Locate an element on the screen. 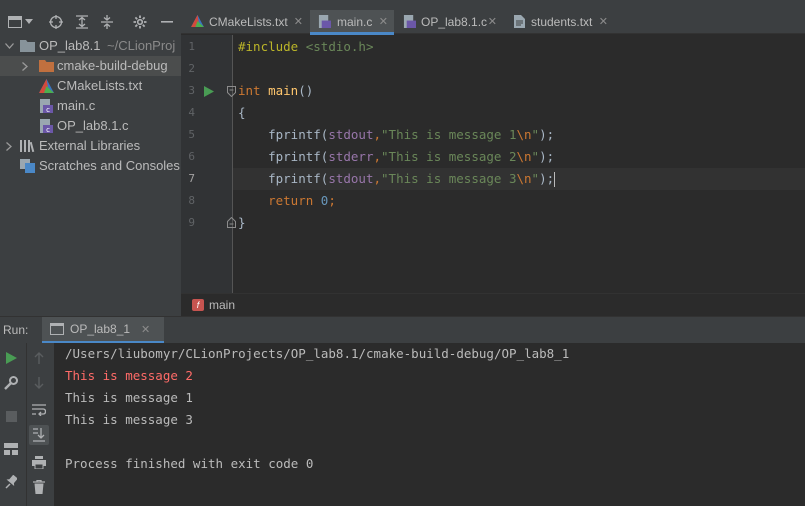 This screenshot has width=805, height=506. up-arrow-icon is located at coordinates (39, 358).